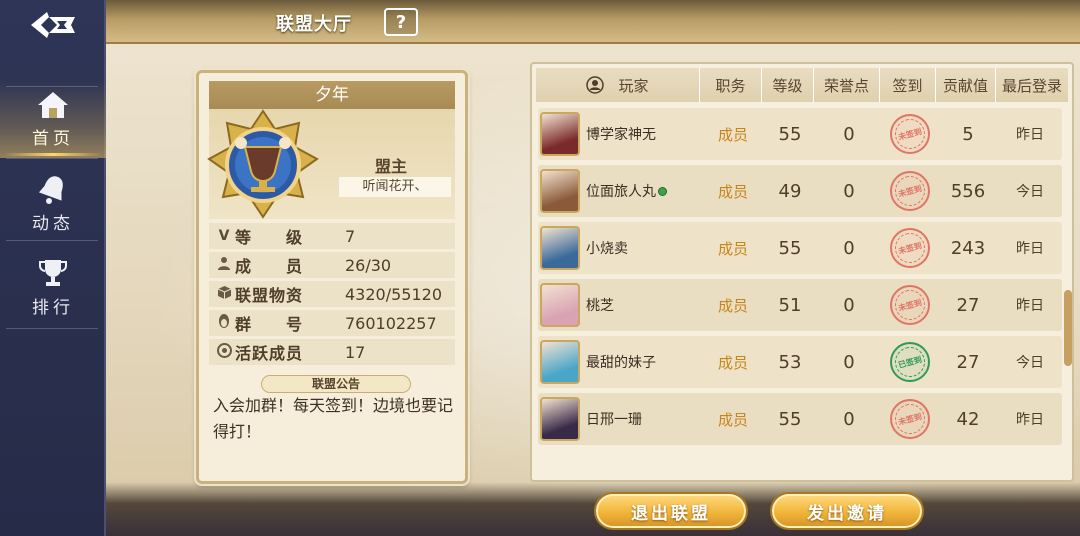 The width and height of the screenshot is (1080, 536). Describe the element at coordinates (595, 85) in the screenshot. I see `player-icon` at that location.